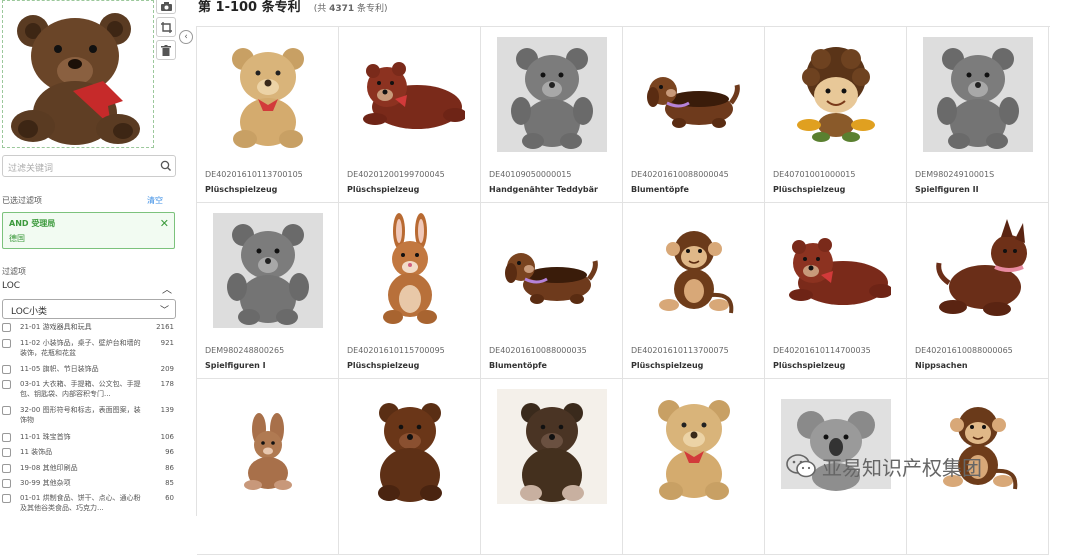  I want to click on search-icon, so click(166, 166).